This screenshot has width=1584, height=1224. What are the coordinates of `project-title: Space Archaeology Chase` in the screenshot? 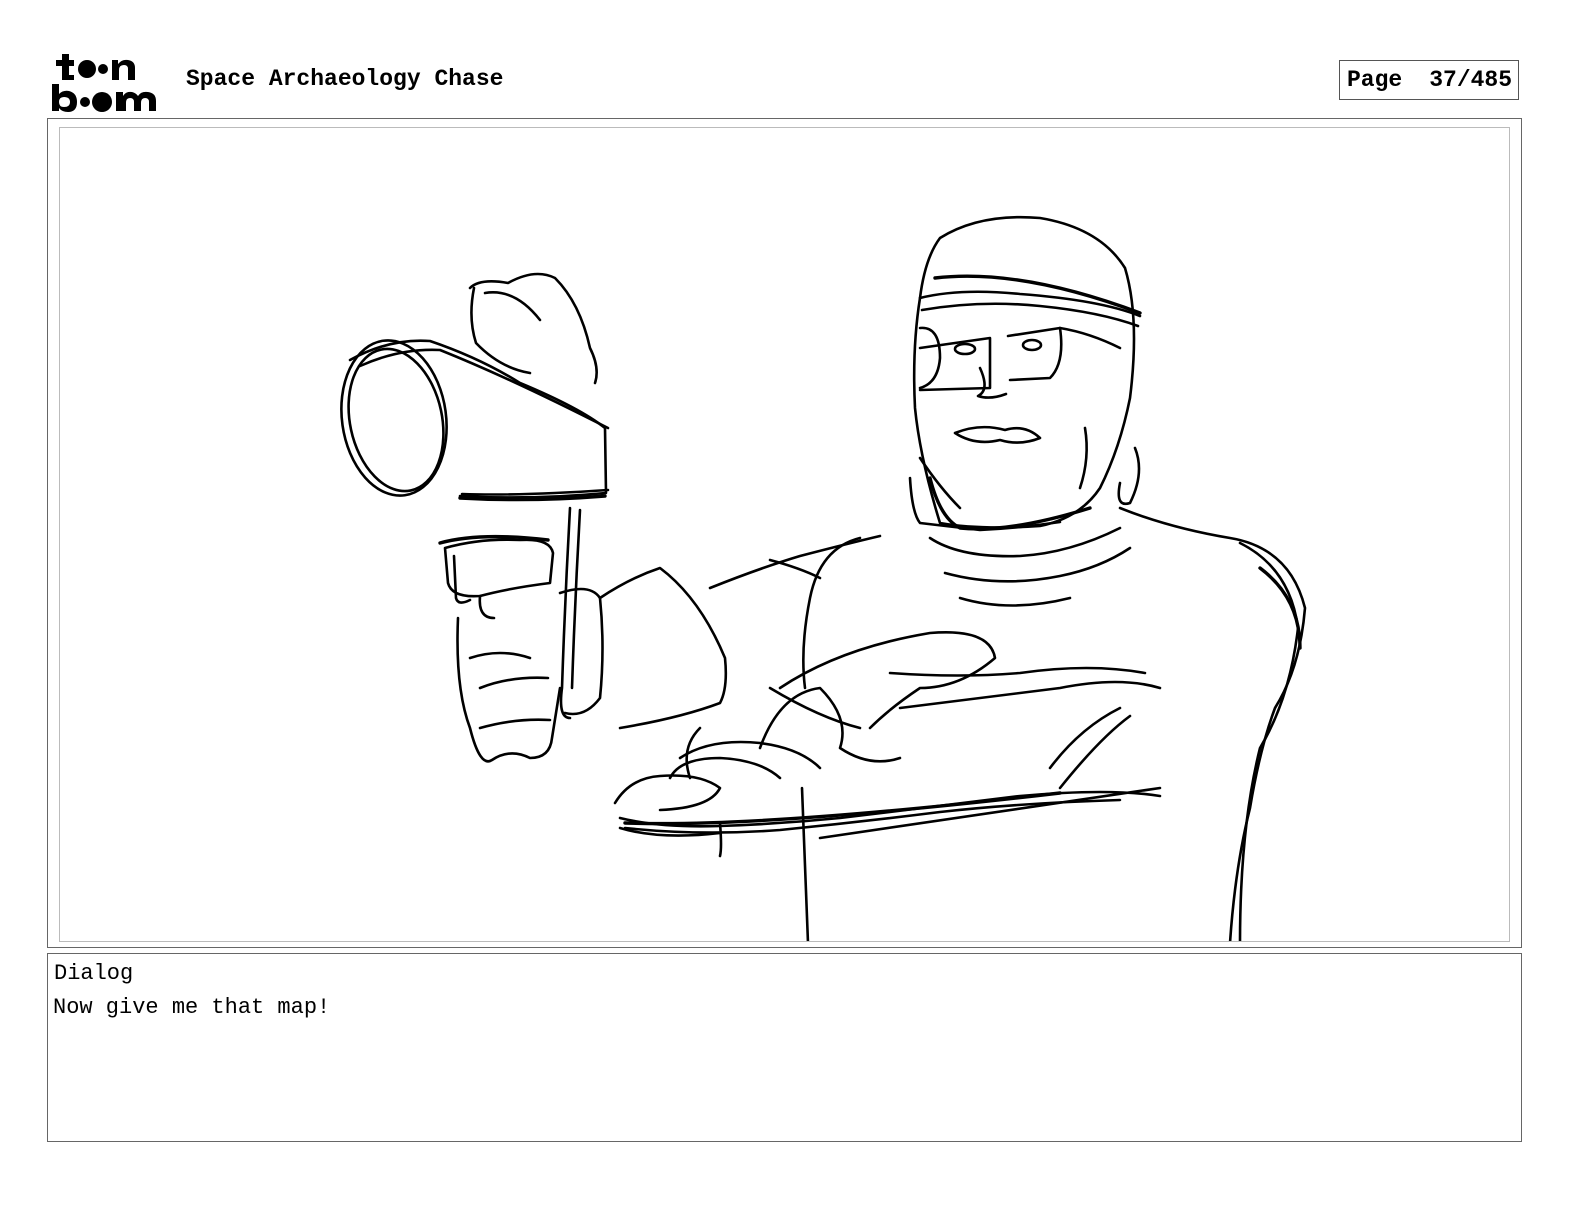 It's located at (345, 79).